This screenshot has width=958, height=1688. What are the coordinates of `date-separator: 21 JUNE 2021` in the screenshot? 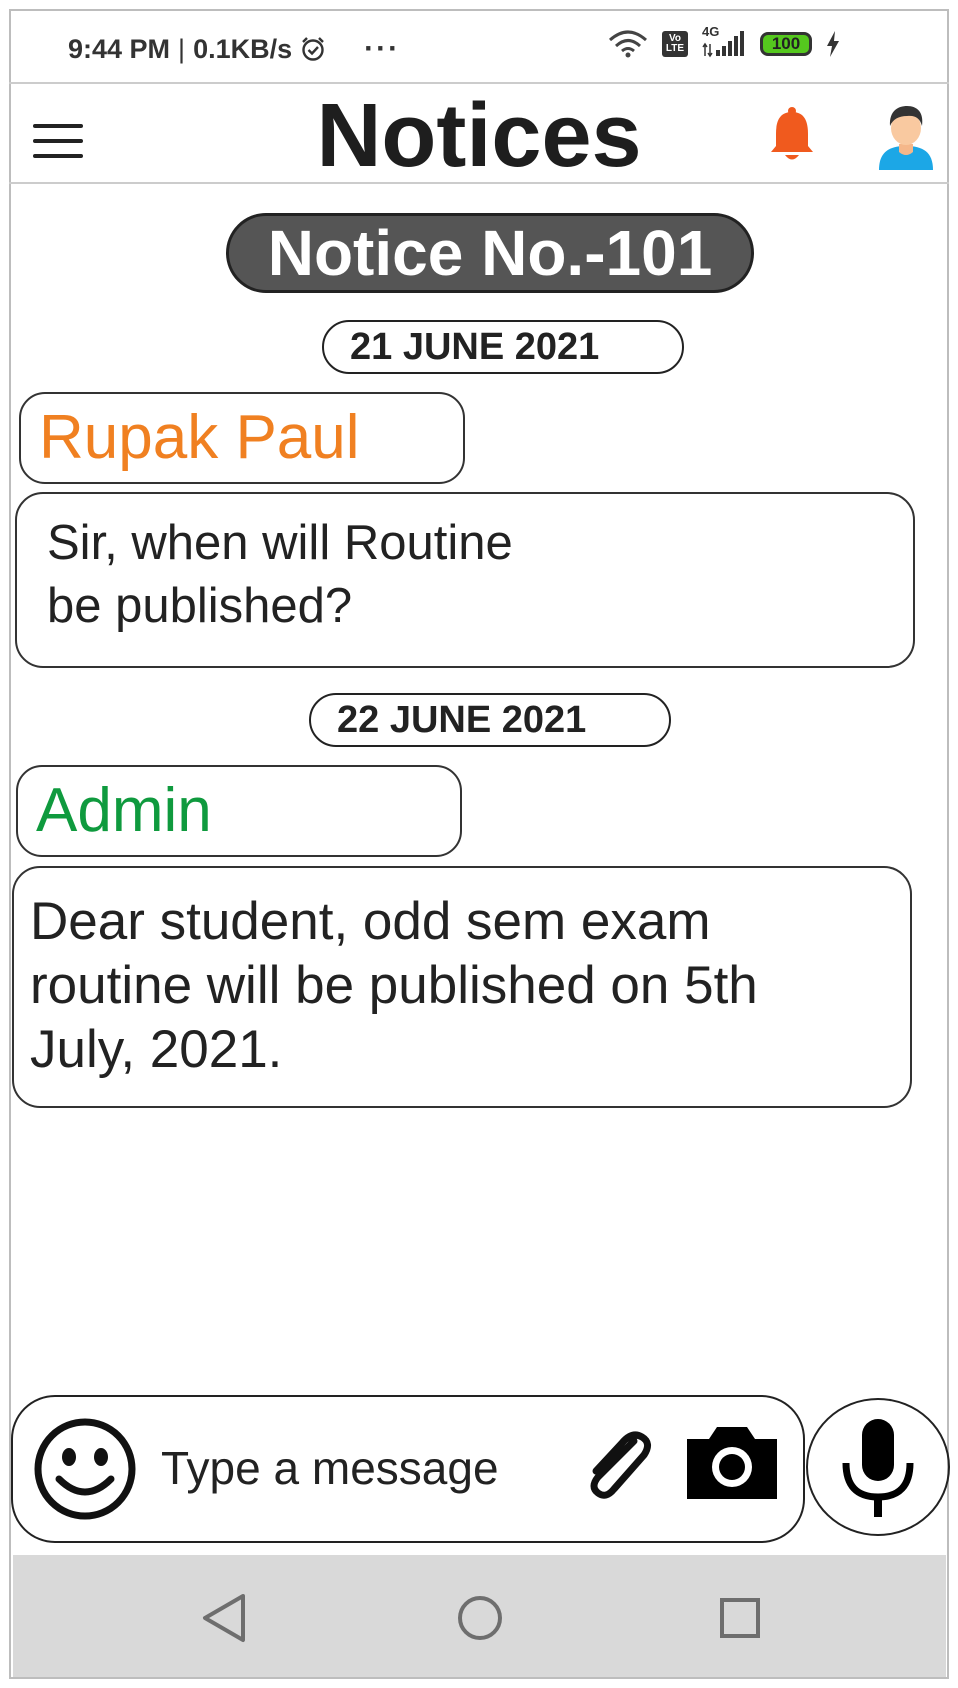 It's located at (503, 347).